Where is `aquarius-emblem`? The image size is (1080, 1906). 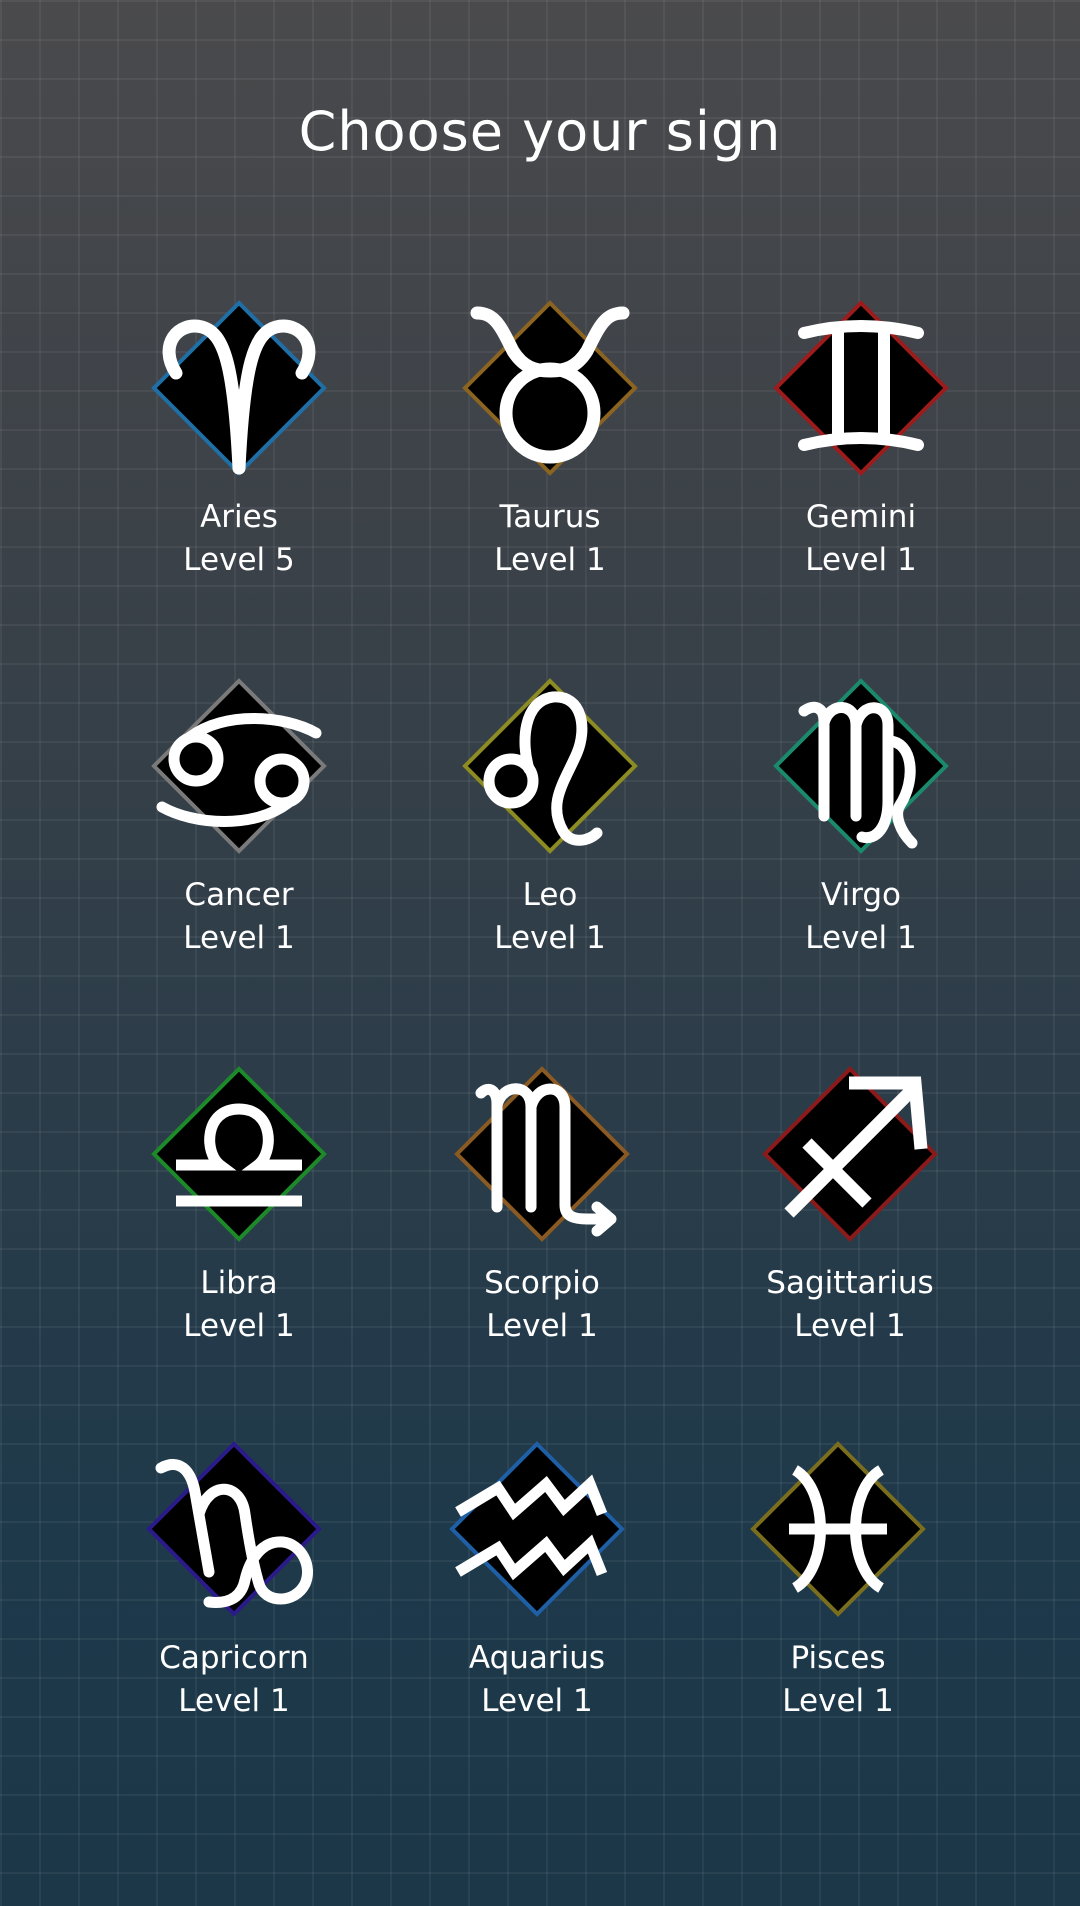
aquarius-emblem is located at coordinates (537, 1529).